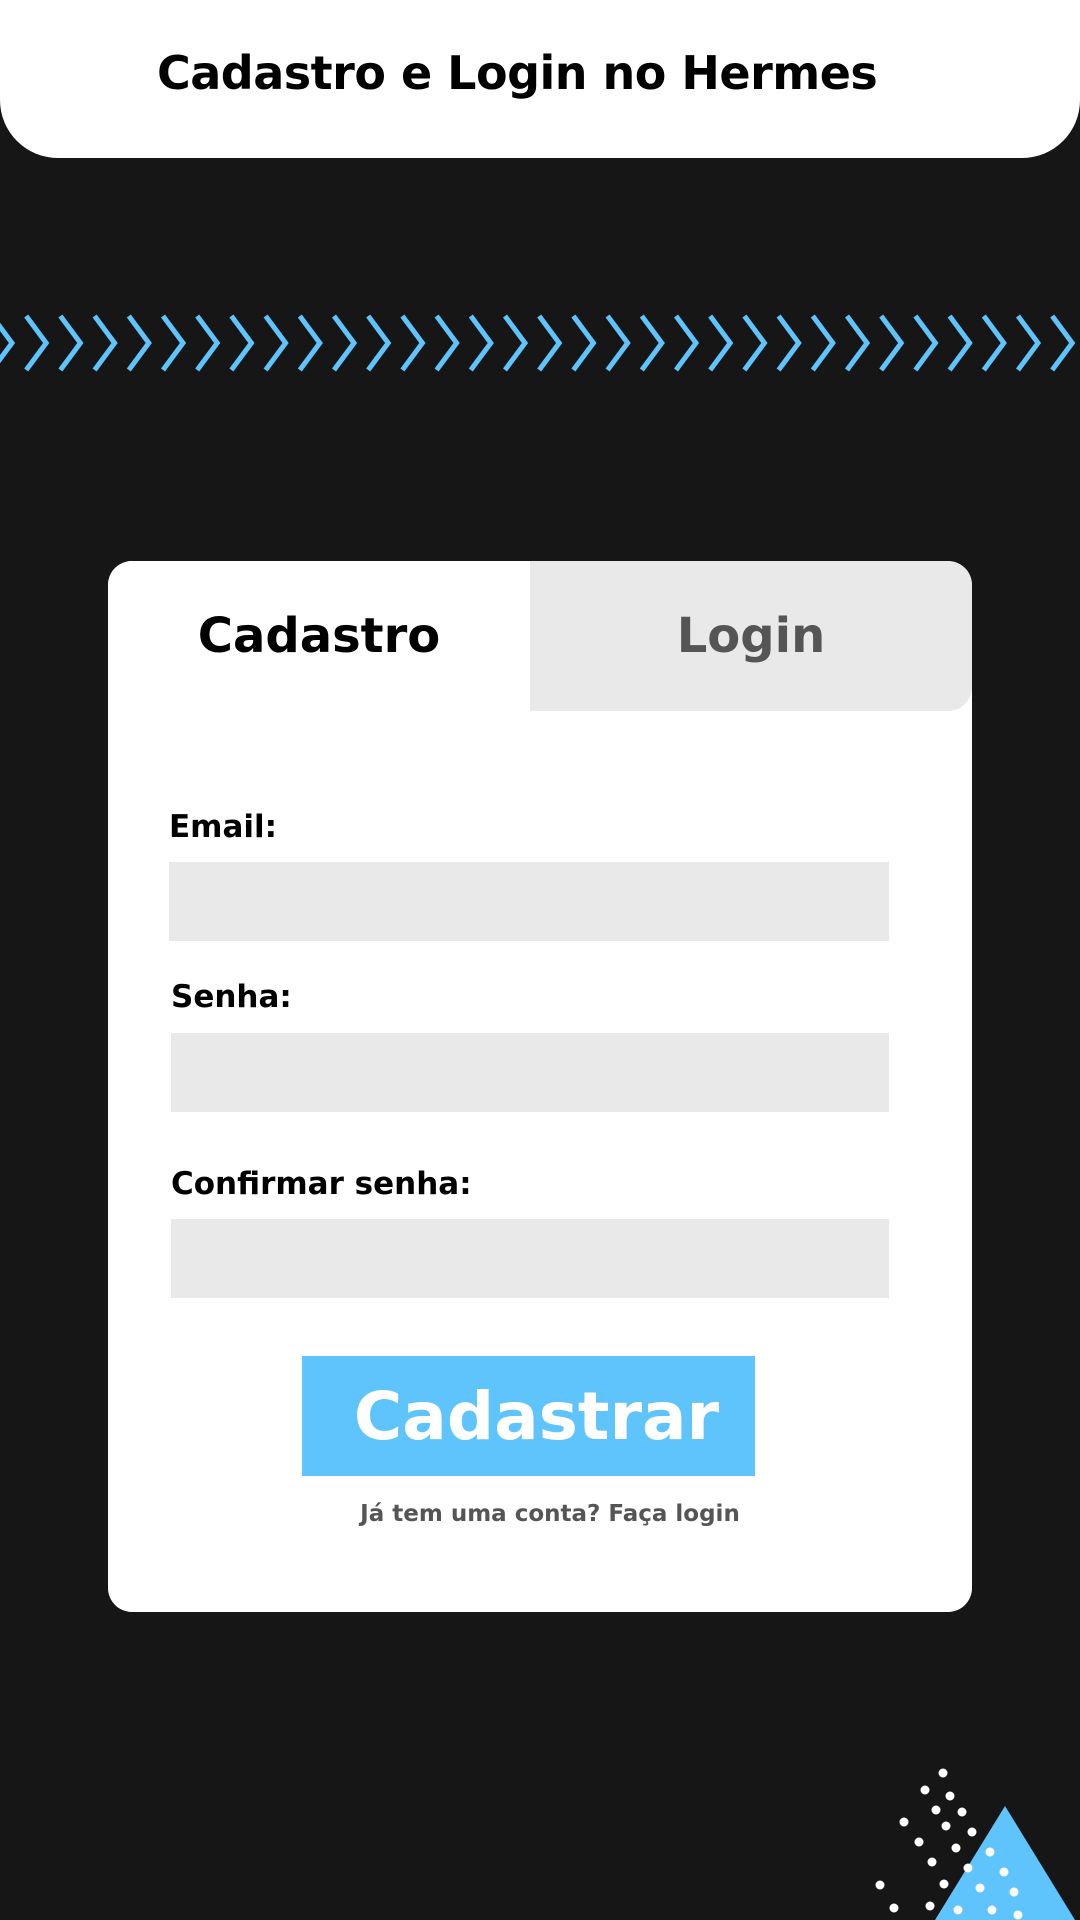 This screenshot has height=1920, width=1080. Describe the element at coordinates (540, 1514) in the screenshot. I see `login-link: Já tem uma conta? Faça login` at that location.